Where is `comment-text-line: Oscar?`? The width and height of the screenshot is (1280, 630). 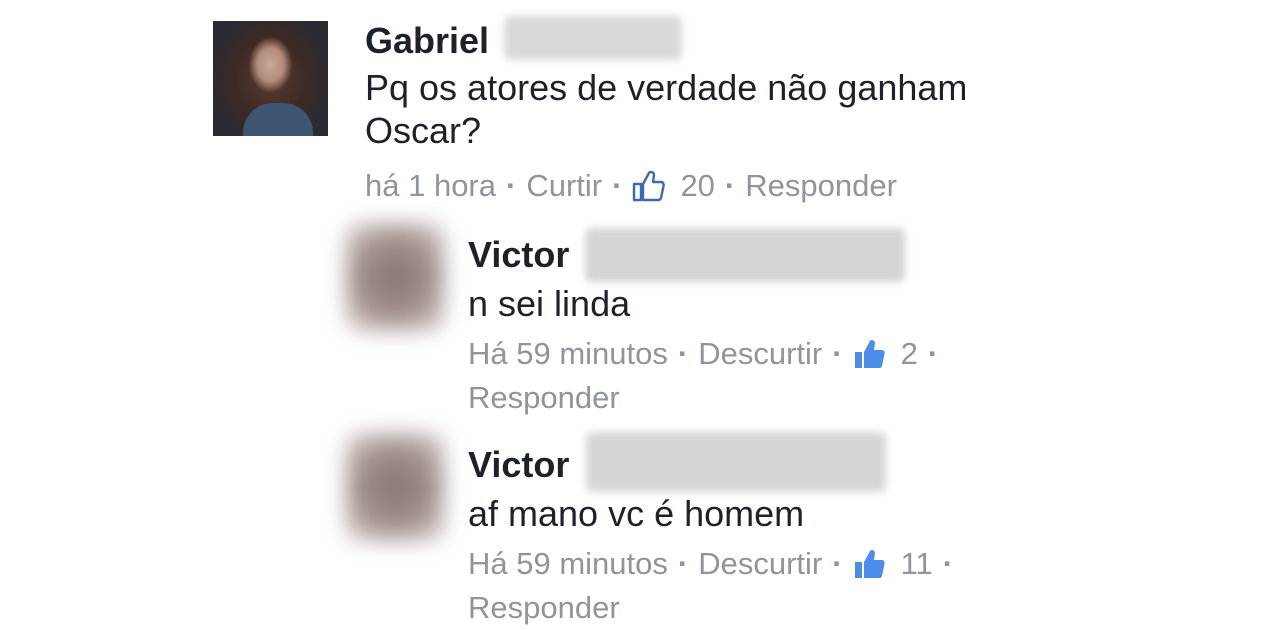 comment-text-line: Oscar? is located at coordinates (423, 130).